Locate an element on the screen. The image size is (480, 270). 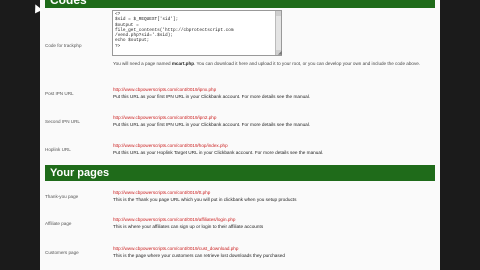
codes-section-header: Codes is located at coordinates (240, 4).